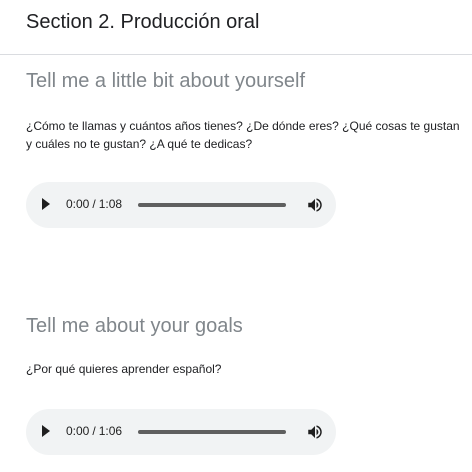 This screenshot has width=472, height=472. Describe the element at coordinates (166, 81) in the screenshot. I see `question-title: Tell me a little bit about yourself` at that location.